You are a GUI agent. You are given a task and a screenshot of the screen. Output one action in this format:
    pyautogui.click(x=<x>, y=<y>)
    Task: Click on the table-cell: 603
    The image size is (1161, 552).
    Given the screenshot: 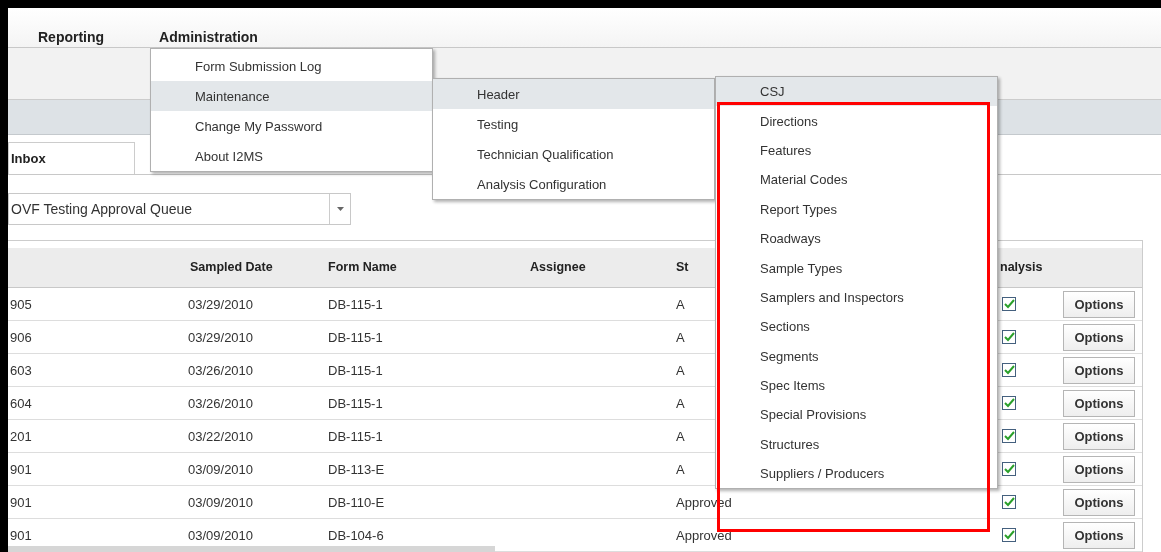 What is the action you would take?
    pyautogui.click(x=21, y=370)
    